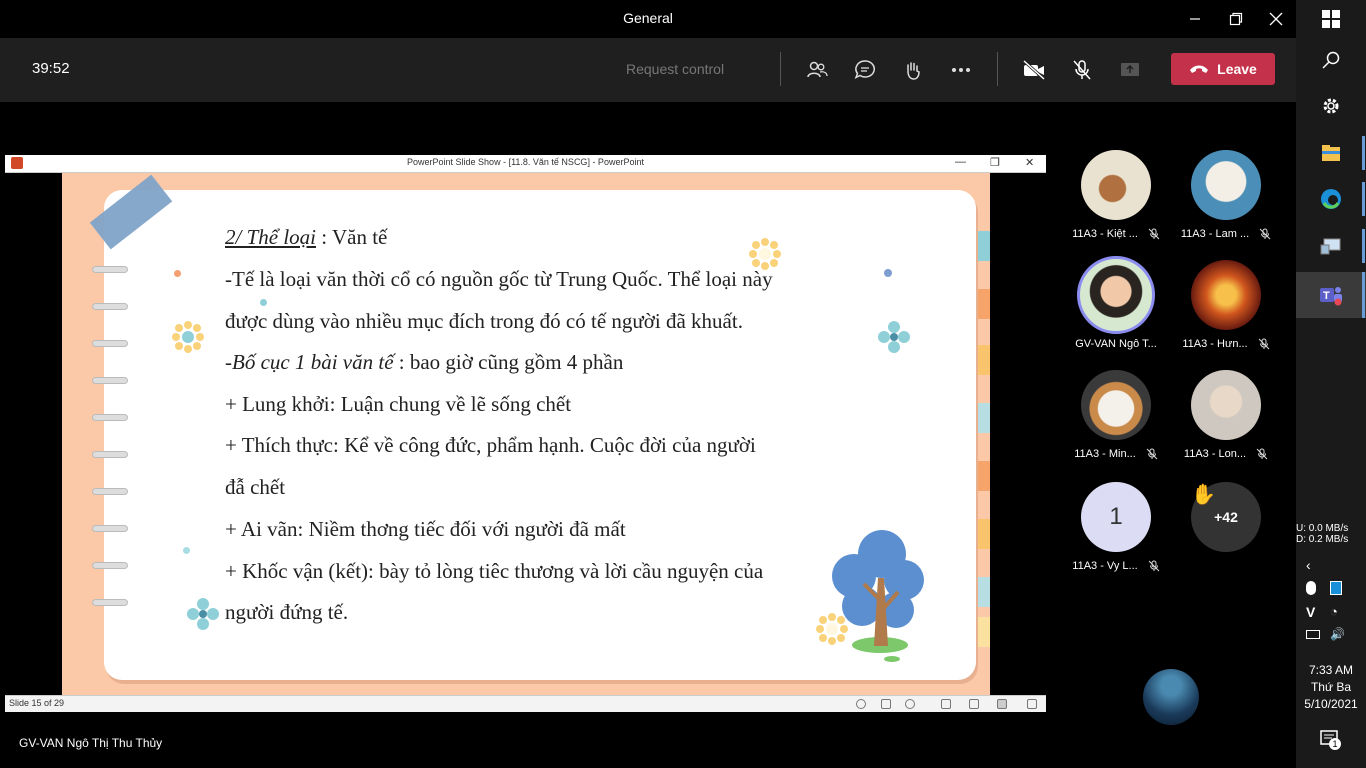 The image size is (1366, 768). Describe the element at coordinates (983, 592) in the screenshot. I see `slide-tab` at that location.